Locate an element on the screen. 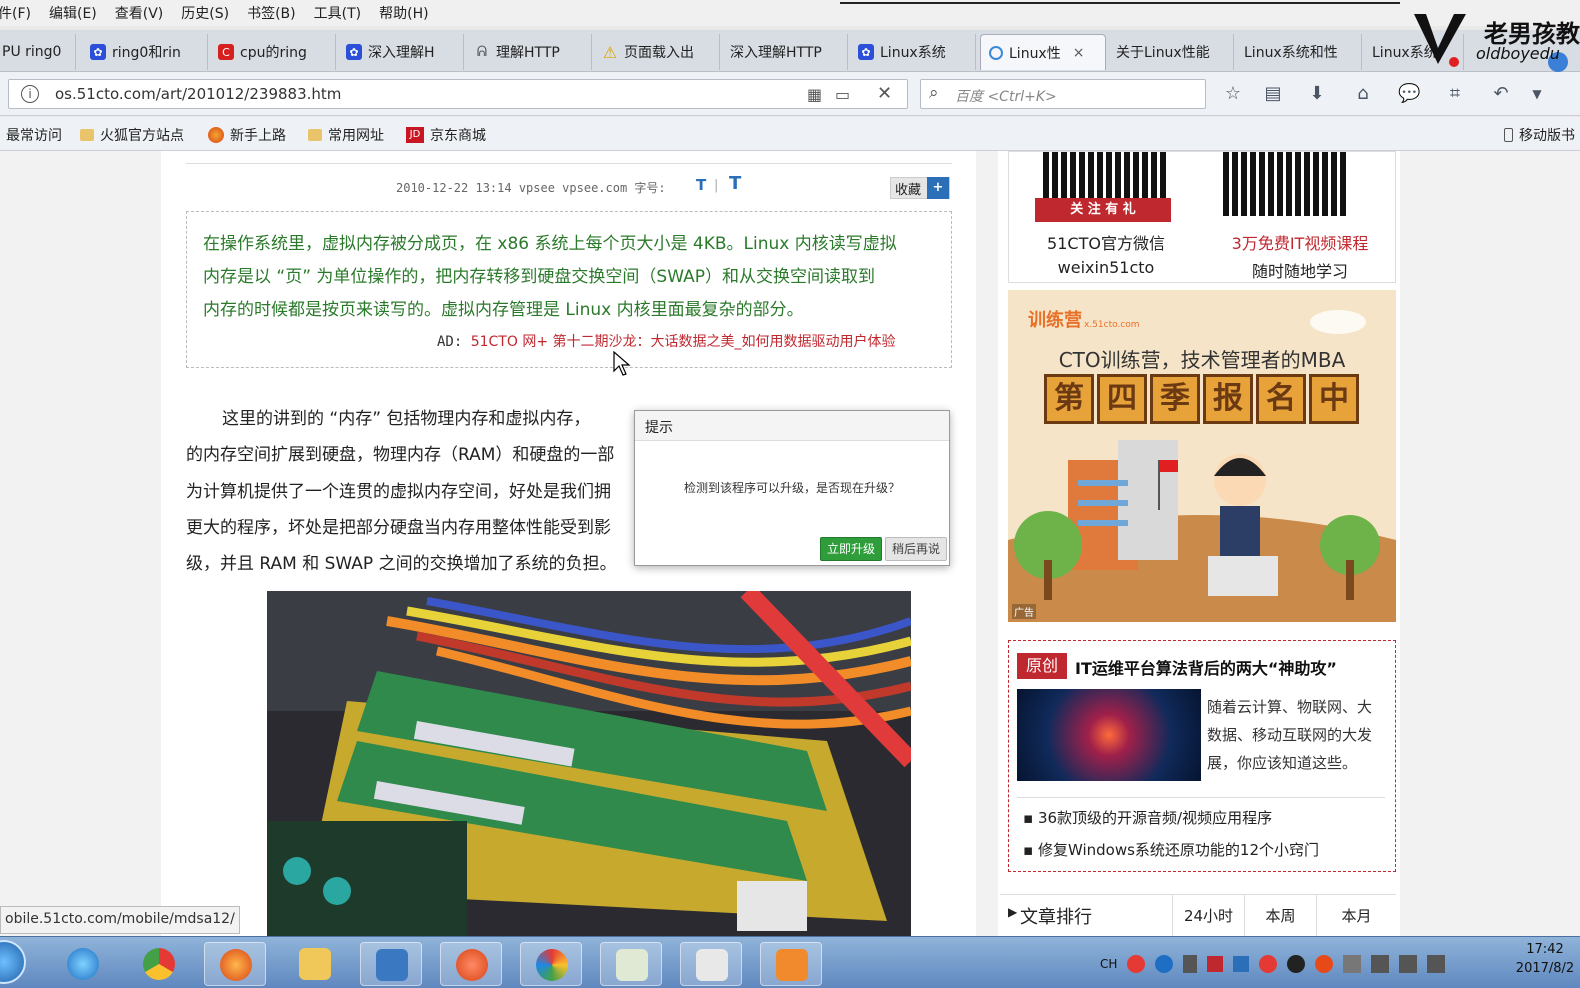 The width and height of the screenshot is (1580, 988). taskbar-ie is located at coordinates (83, 964).